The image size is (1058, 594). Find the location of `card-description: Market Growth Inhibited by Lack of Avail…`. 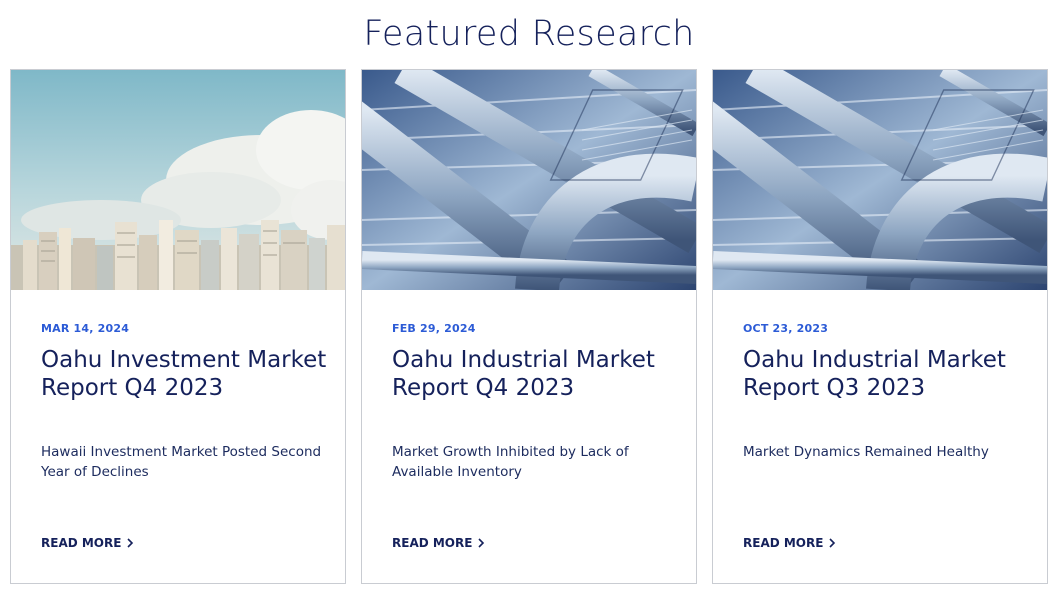

card-description: Market Growth Inhibited by Lack of Avail… is located at coordinates (510, 462).